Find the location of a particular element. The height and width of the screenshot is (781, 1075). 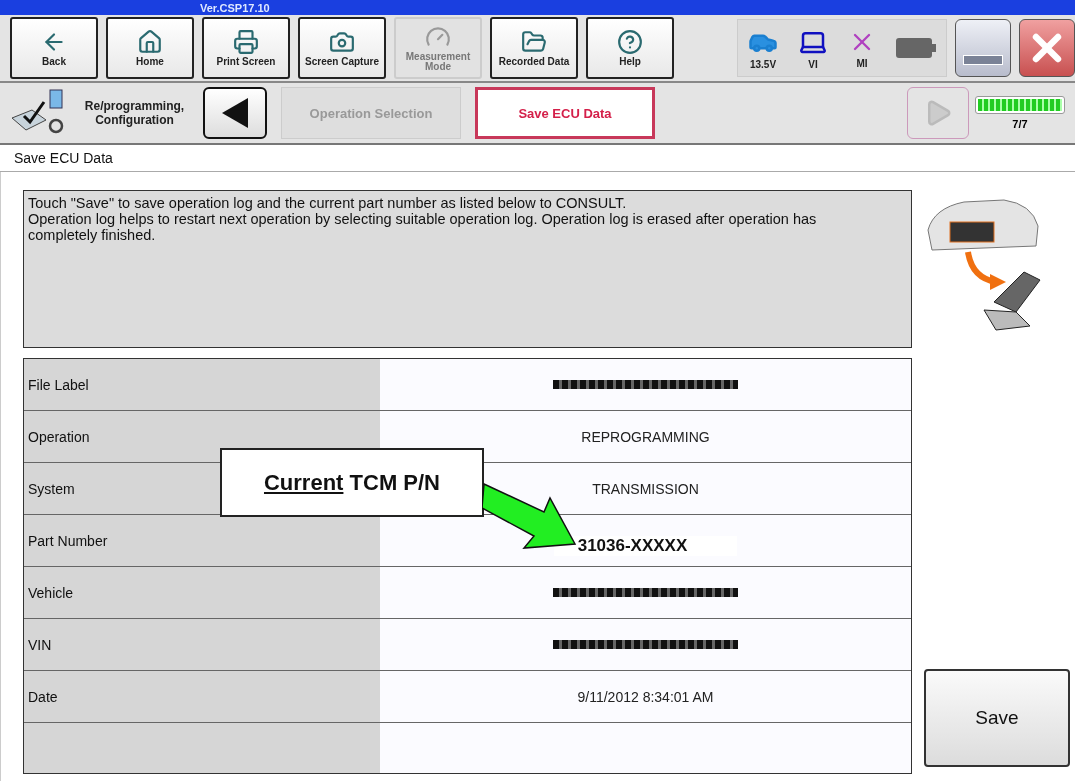

printer-icon is located at coordinates (246, 42).